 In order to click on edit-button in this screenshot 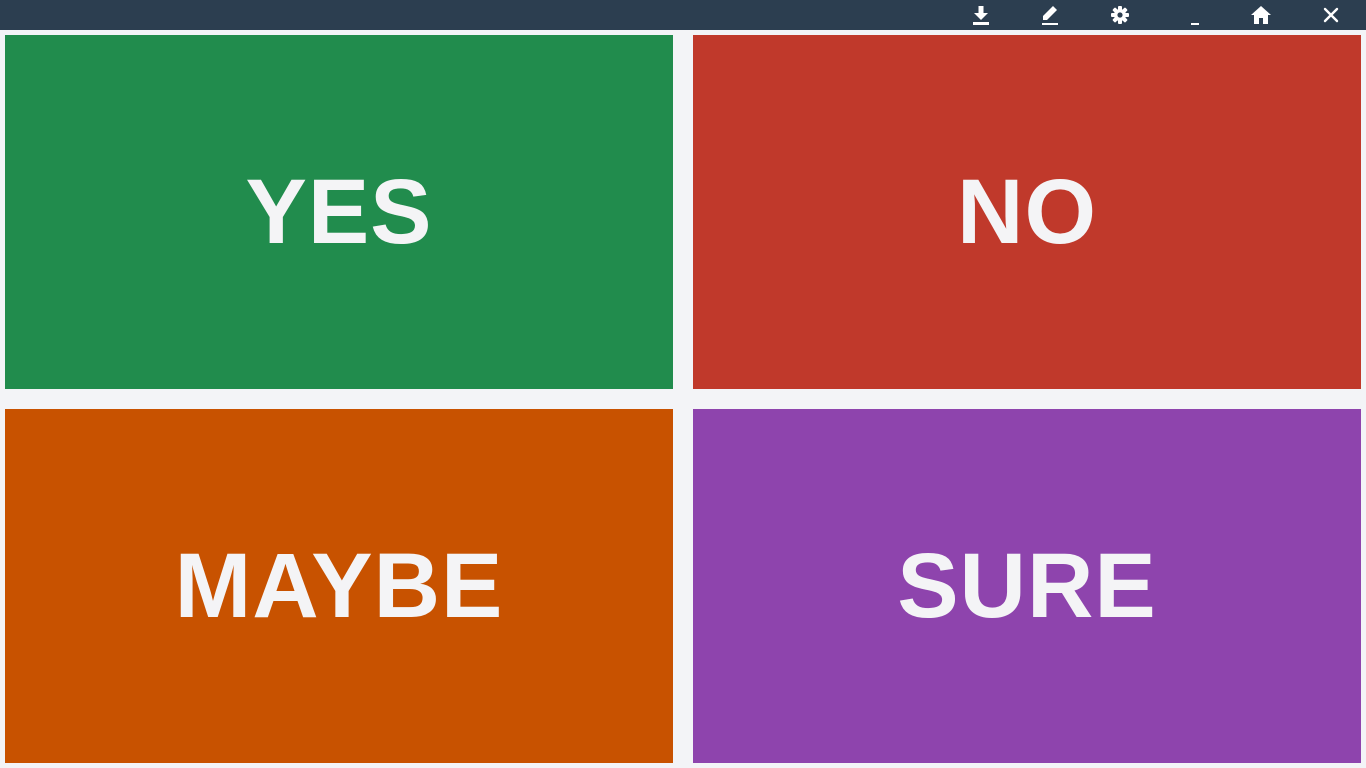, I will do `click(1050, 15)`.